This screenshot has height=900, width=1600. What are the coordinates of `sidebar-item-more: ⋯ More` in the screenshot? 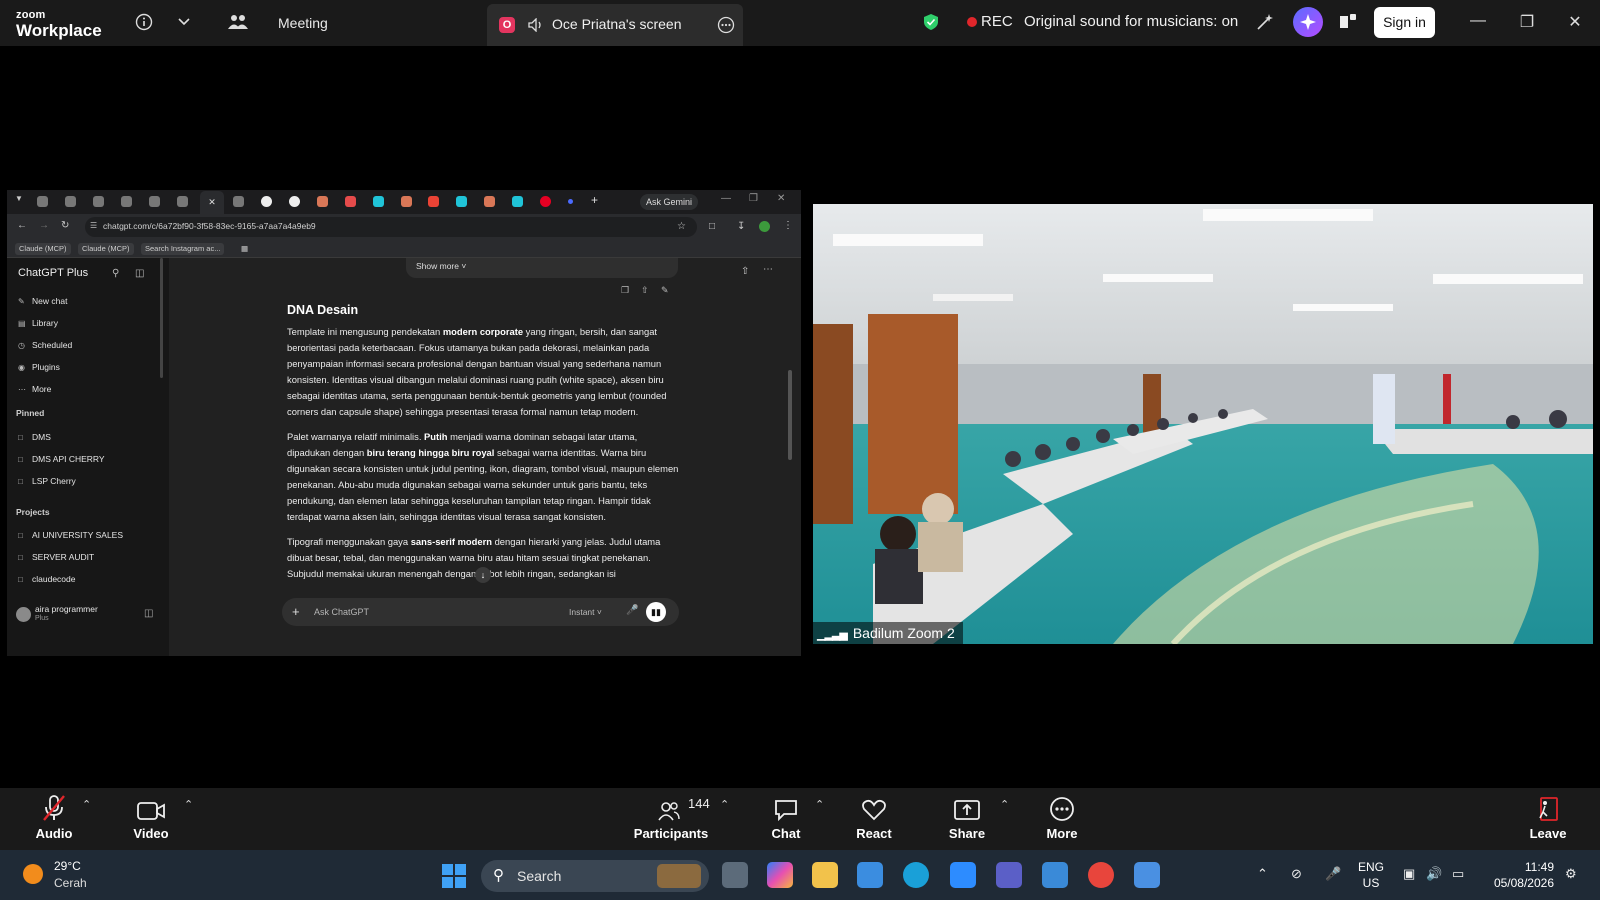 It's located at (34, 389).